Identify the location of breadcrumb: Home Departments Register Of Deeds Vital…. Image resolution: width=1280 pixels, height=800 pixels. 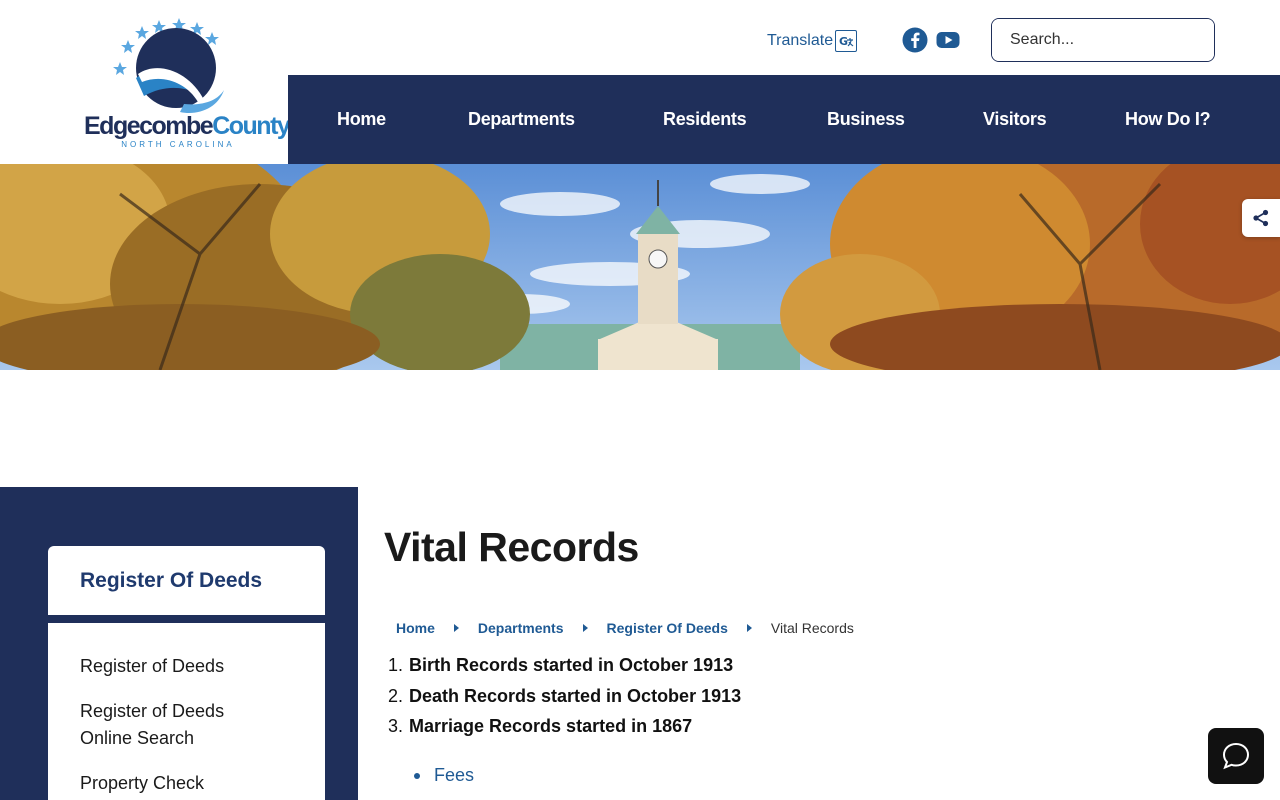
(625, 628).